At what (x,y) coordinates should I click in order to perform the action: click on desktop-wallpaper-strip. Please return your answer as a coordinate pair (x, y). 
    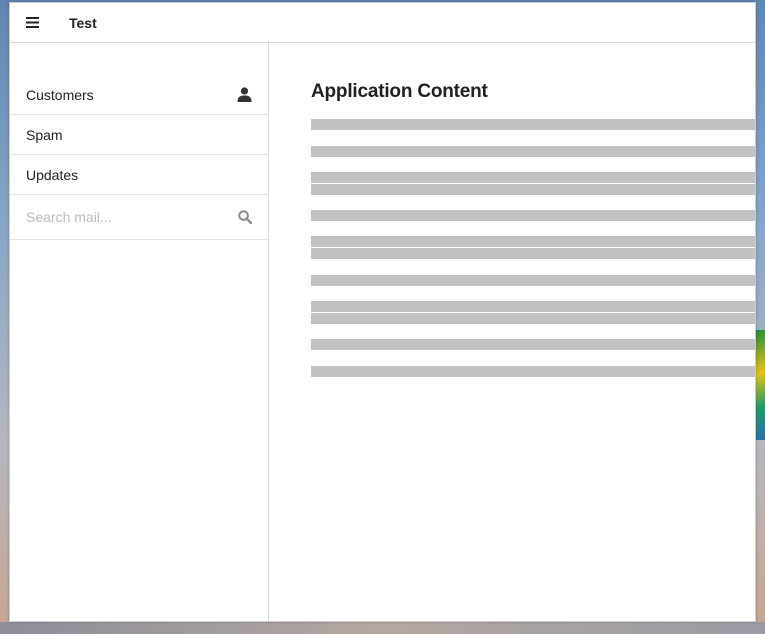
    Looking at the image, I should click on (382, 628).